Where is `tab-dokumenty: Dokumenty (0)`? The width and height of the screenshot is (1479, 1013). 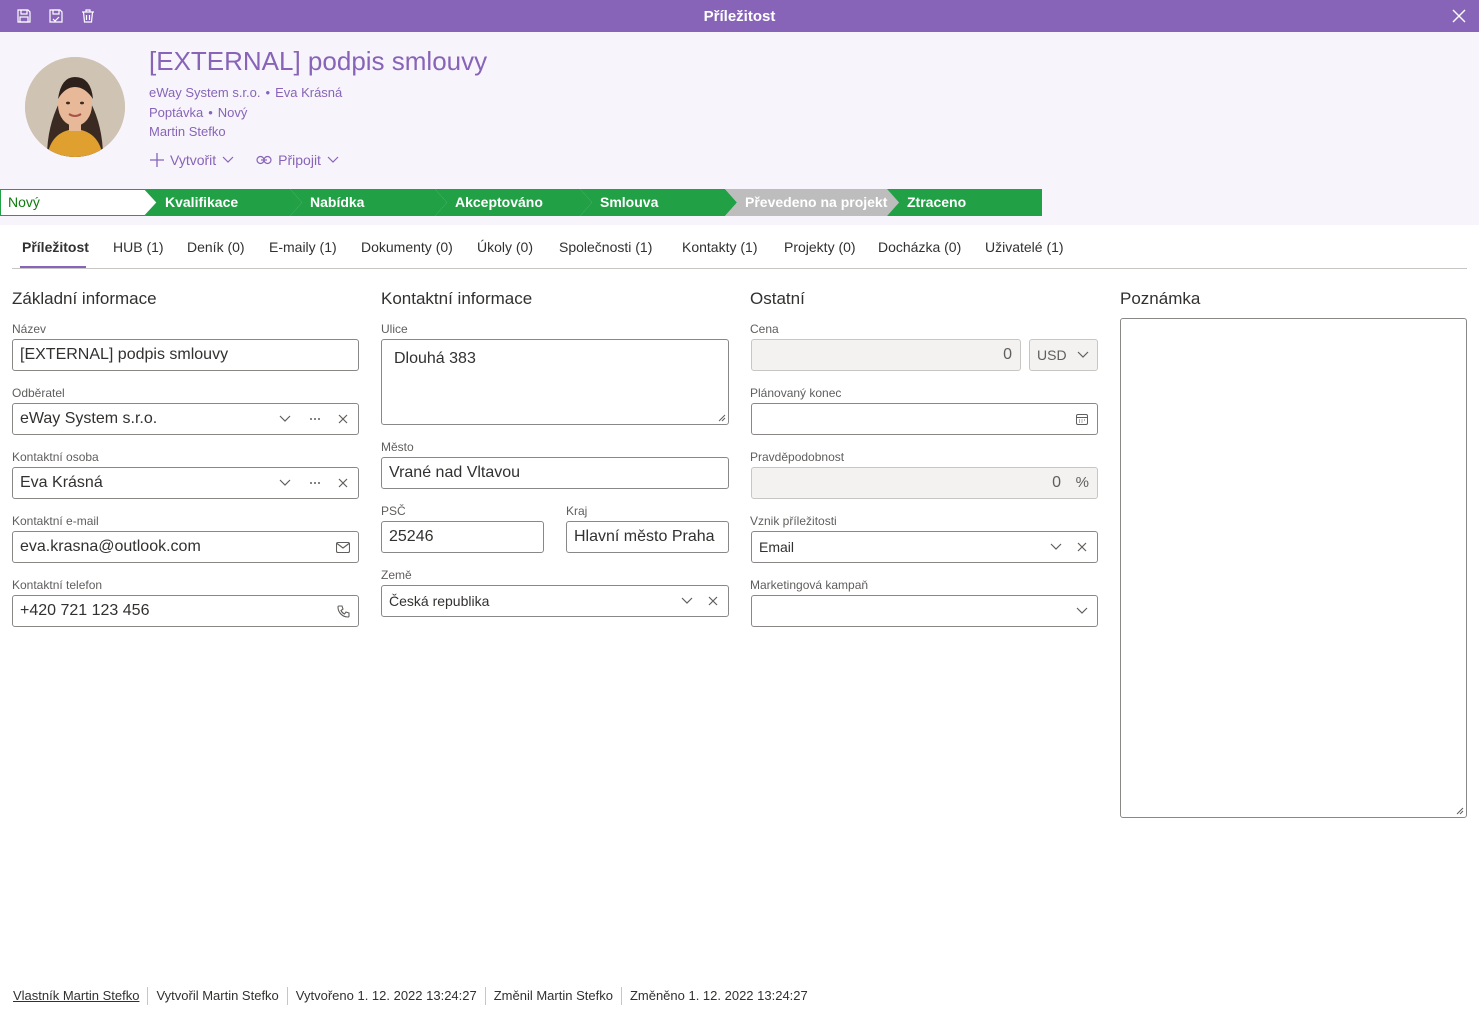 tab-dokumenty: Dokumenty (0) is located at coordinates (407, 247).